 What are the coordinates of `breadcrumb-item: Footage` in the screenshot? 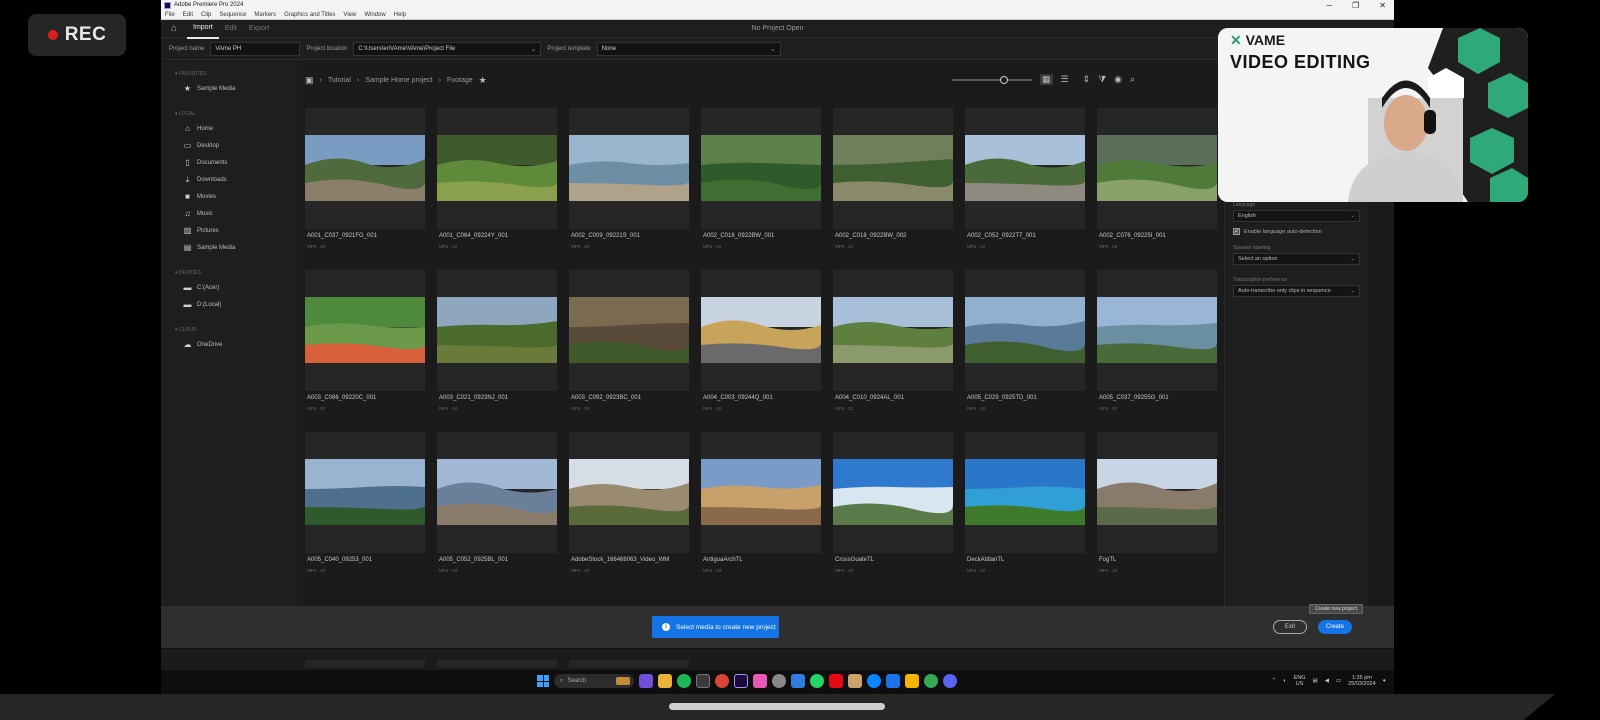 It's located at (460, 80).